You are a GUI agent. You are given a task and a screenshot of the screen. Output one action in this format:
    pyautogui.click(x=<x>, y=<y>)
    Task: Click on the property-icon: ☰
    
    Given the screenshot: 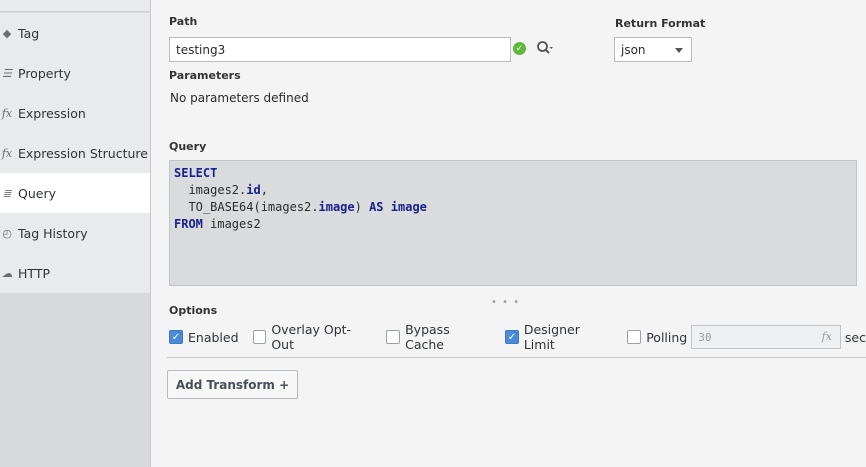 What is the action you would take?
    pyautogui.click(x=7, y=73)
    